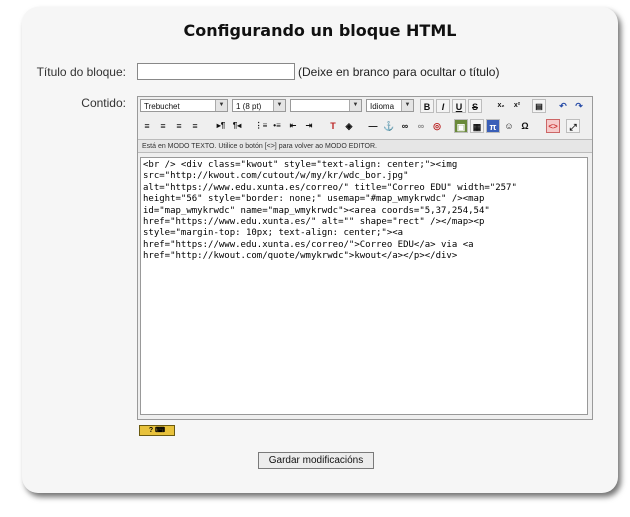 The image size is (630, 517). Describe the element at coordinates (216, 71) in the screenshot. I see `block-title-input` at that location.